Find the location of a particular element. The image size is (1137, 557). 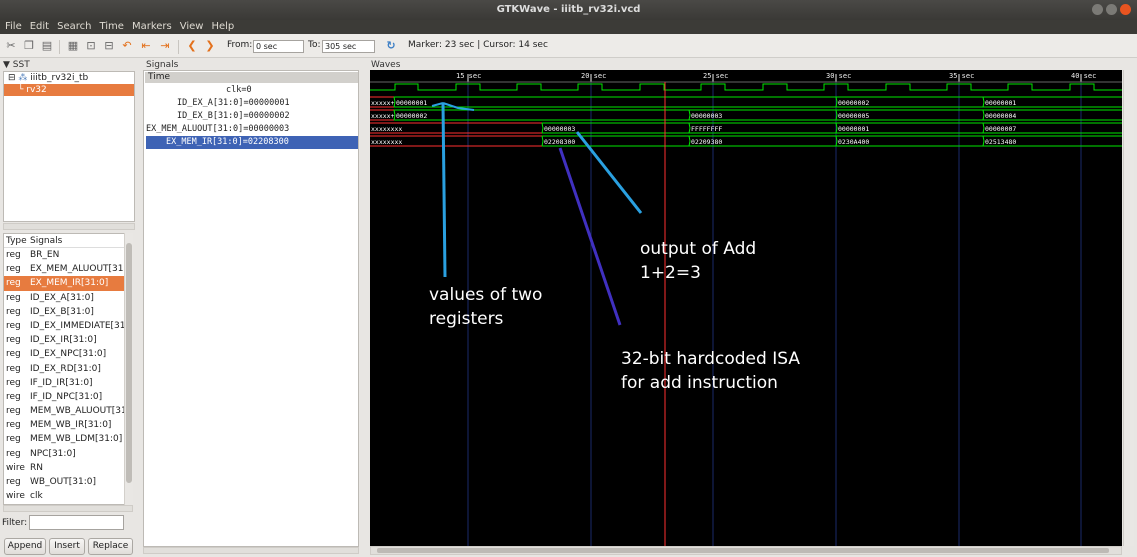

paste-icon: ▤ is located at coordinates (47, 46).